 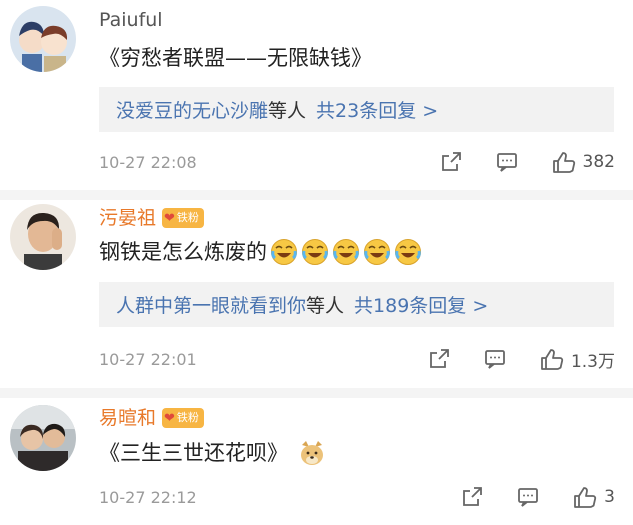 What do you see at coordinates (357, 359) in the screenshot?
I see `comment-meta: 10-27 22:01 1.3万` at bounding box center [357, 359].